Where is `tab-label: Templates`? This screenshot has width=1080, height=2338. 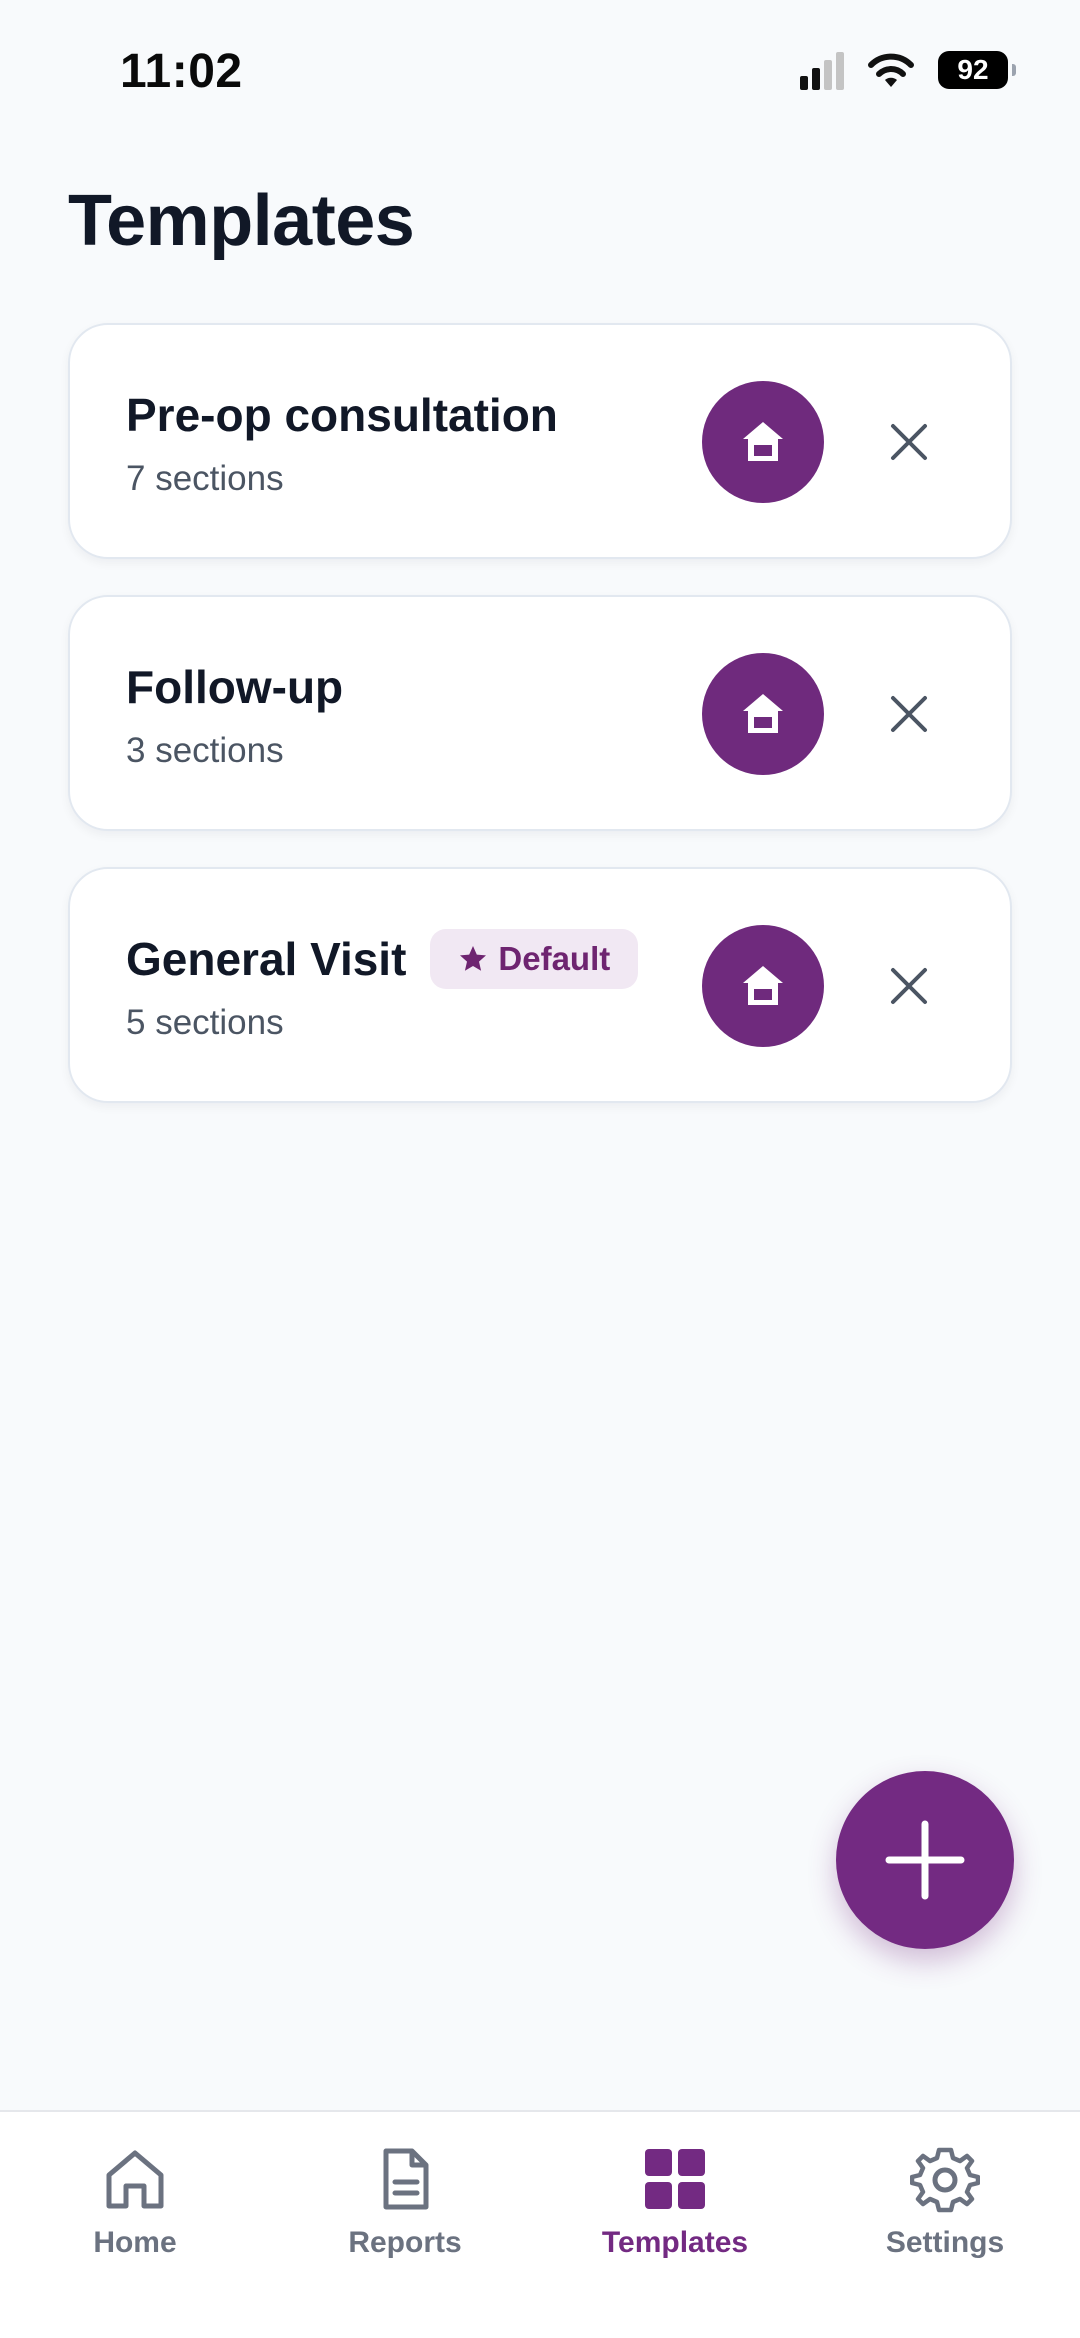
tab-label: Templates is located at coordinates (675, 2242).